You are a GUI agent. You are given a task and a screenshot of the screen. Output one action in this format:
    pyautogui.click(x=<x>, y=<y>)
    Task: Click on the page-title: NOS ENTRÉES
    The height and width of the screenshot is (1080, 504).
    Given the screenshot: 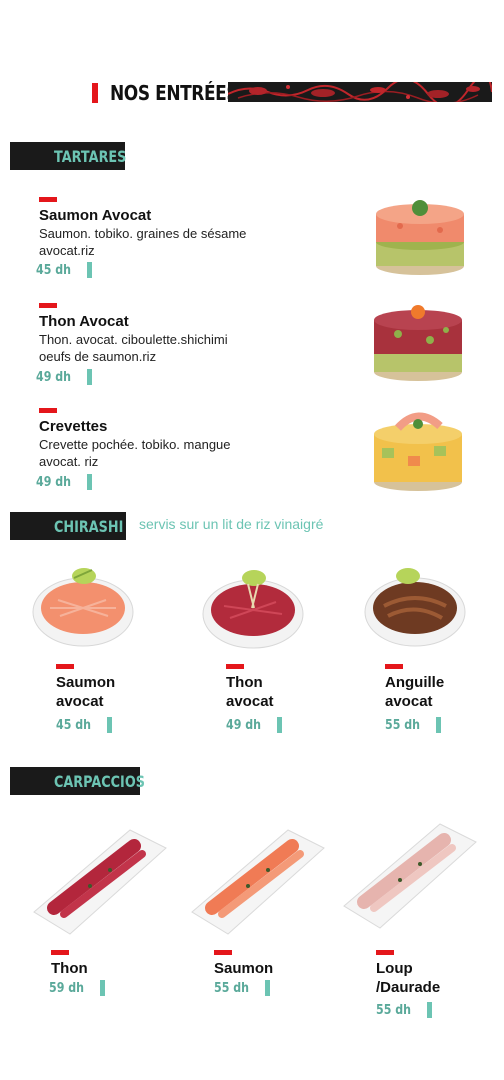 What is the action you would take?
    pyautogui.click(x=174, y=93)
    